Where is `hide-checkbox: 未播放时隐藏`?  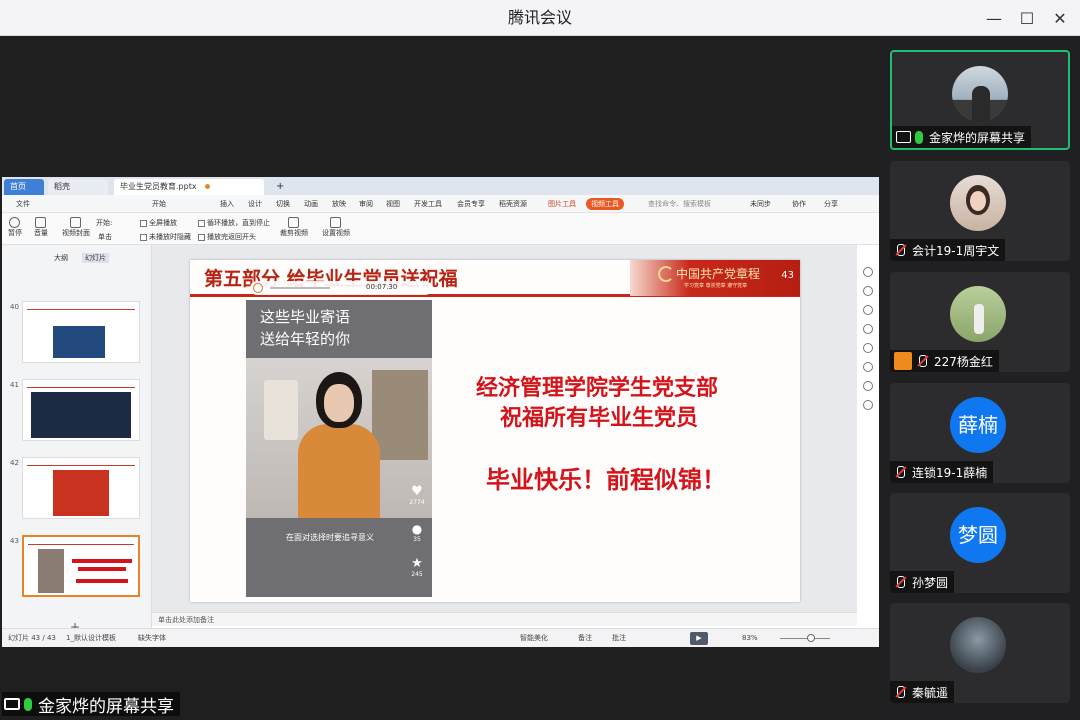
hide-checkbox: 未播放时隐藏 is located at coordinates (165, 237).